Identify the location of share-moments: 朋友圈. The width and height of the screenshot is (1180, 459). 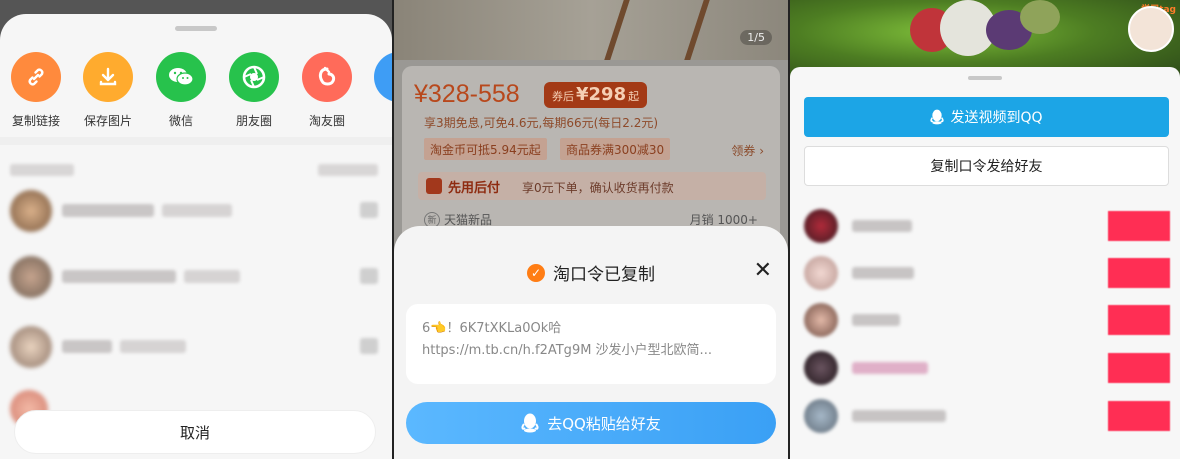
(254, 90).